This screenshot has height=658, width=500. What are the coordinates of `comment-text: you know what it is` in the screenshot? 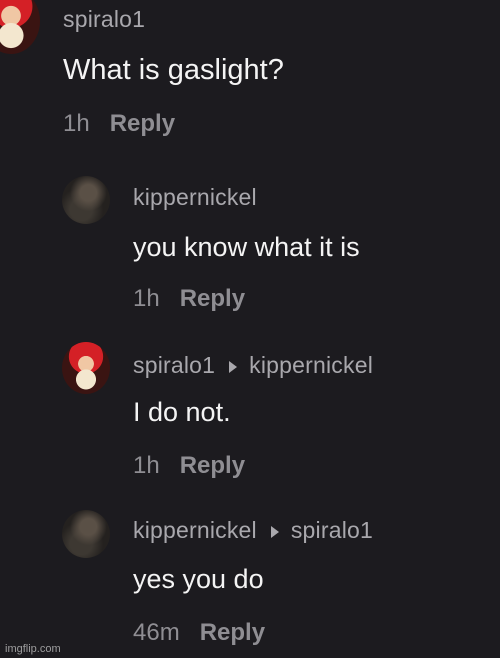 It's located at (246, 247).